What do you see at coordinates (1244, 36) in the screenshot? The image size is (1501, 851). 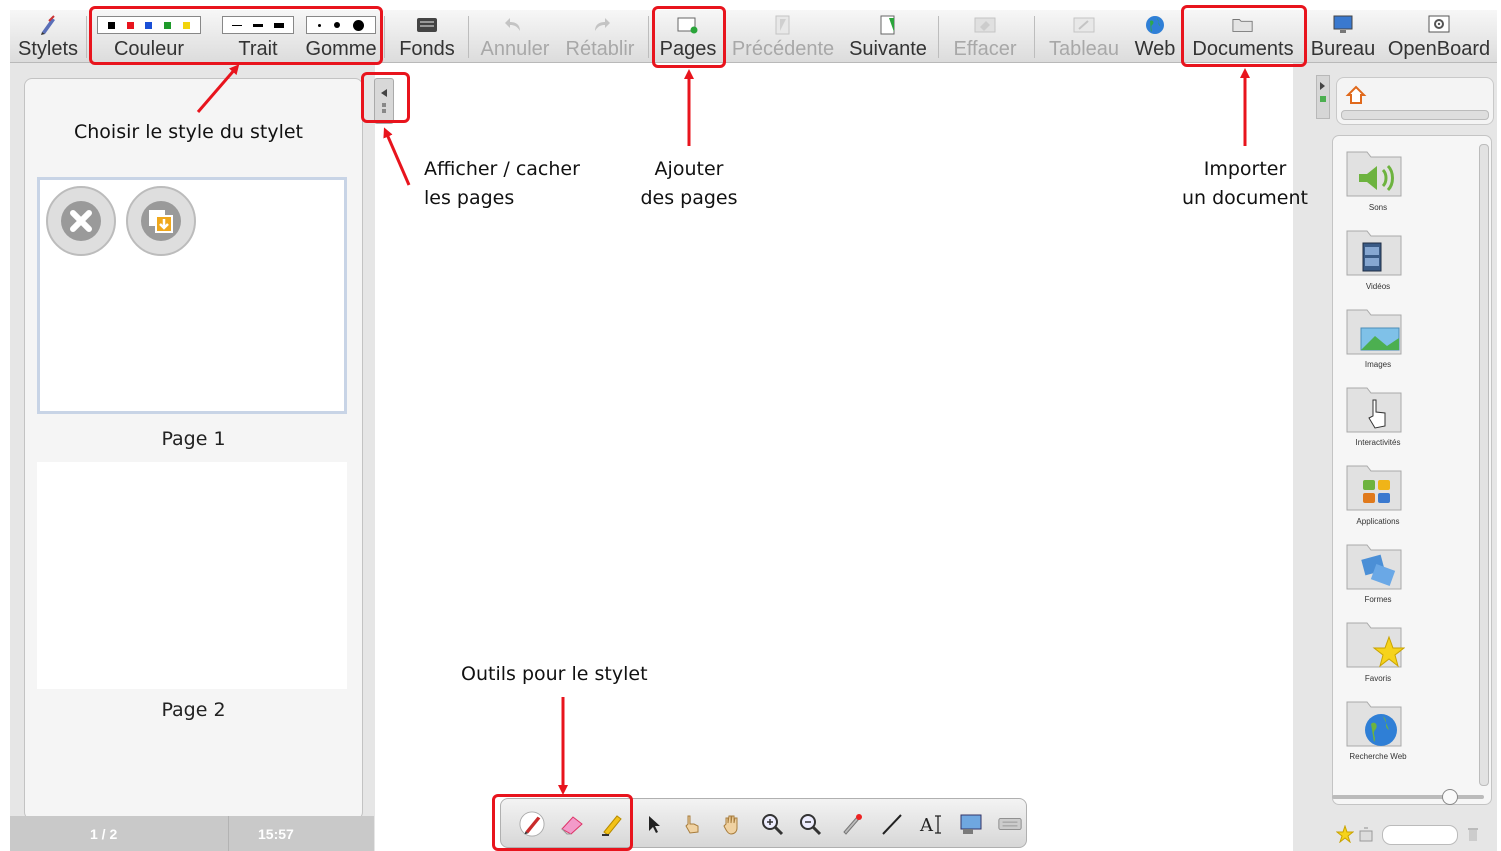 I see `highlight-documents-button` at bounding box center [1244, 36].